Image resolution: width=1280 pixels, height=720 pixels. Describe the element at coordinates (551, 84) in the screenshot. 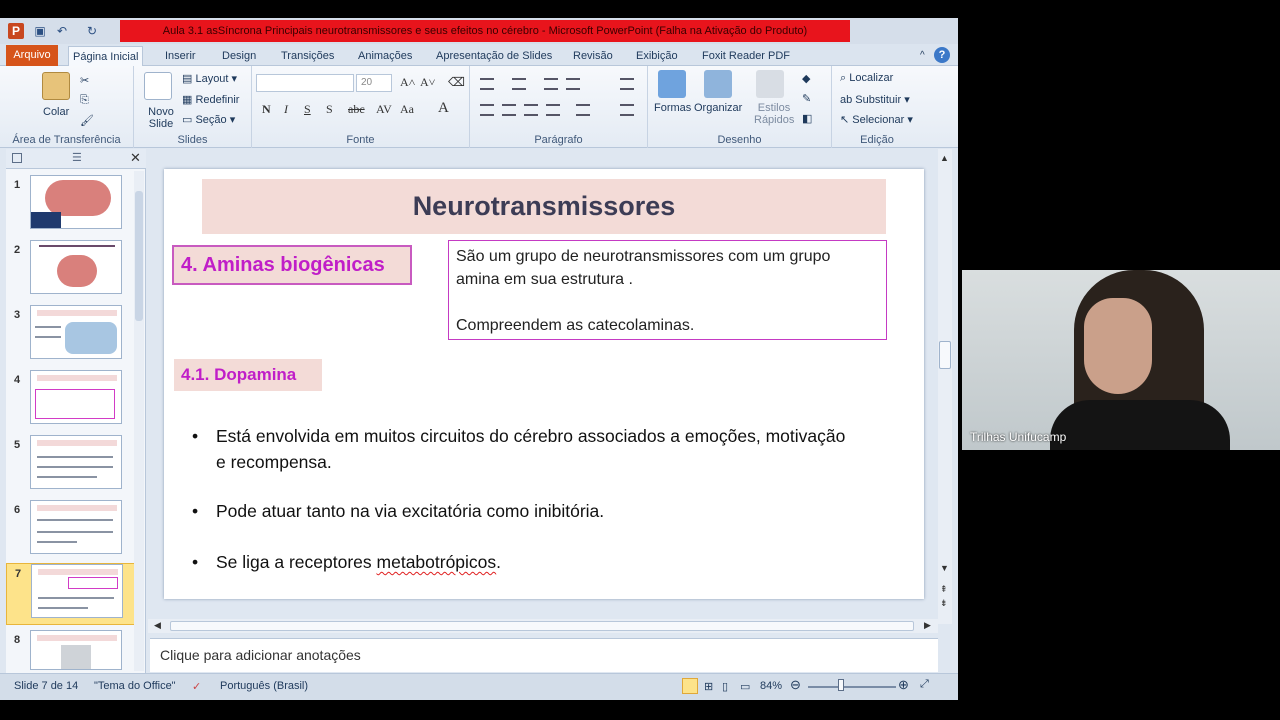

I see `decrease-indent-icon` at that location.